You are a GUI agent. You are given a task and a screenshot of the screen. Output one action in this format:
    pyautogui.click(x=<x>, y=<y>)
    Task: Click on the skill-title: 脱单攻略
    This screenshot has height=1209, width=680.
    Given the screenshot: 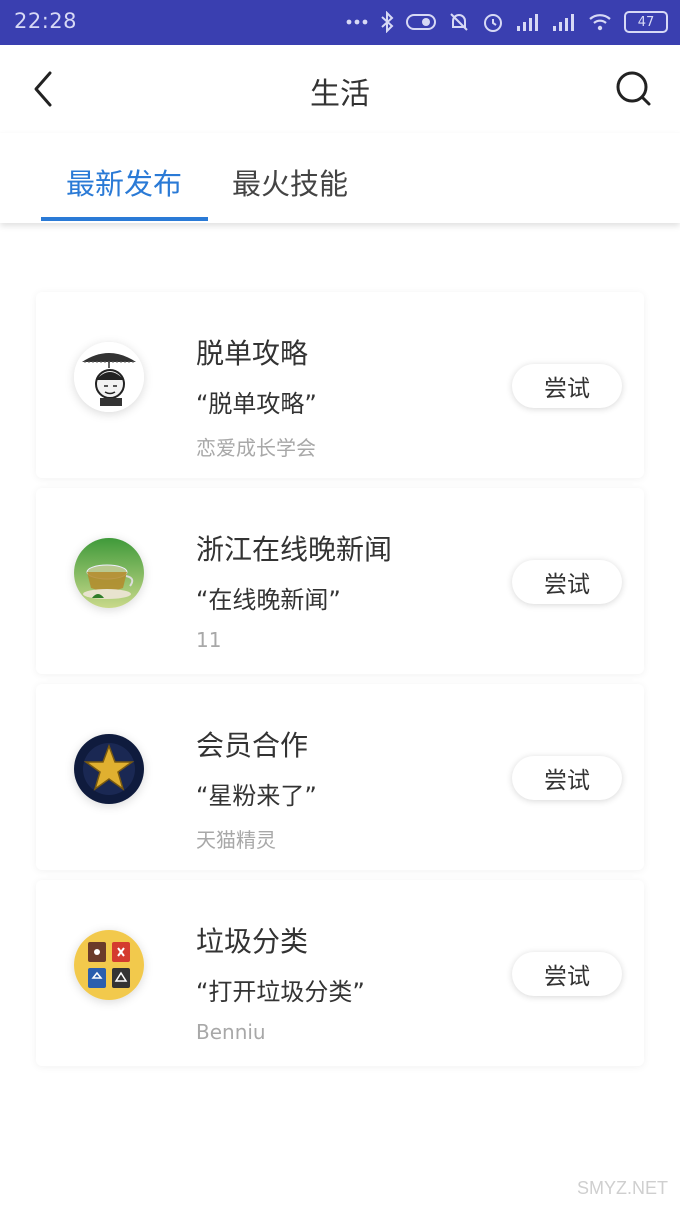 What is the action you would take?
    pyautogui.click(x=252, y=353)
    